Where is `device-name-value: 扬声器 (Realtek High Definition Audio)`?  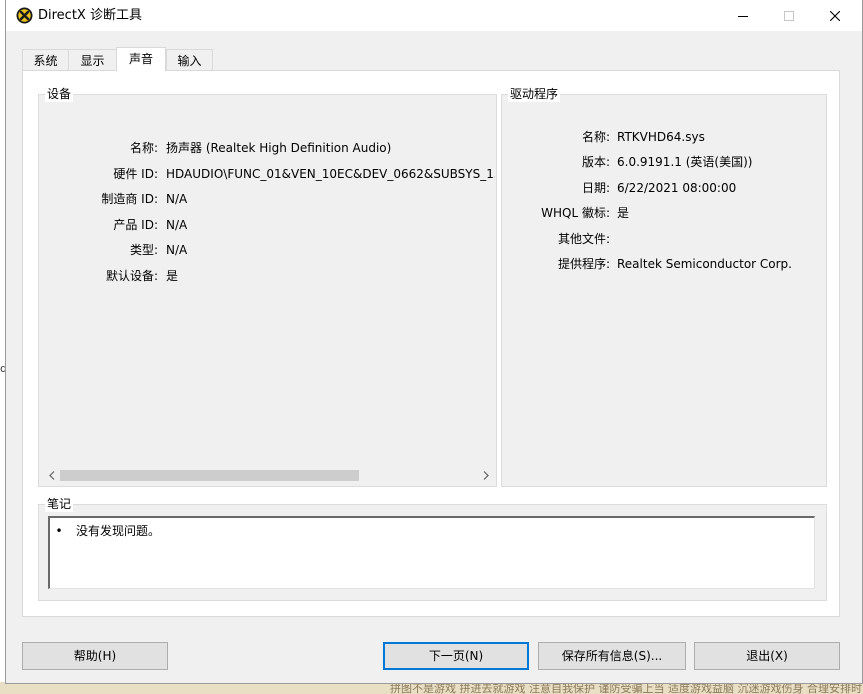
device-name-value: 扬声器 (Realtek High Definition Audio) is located at coordinates (279, 148).